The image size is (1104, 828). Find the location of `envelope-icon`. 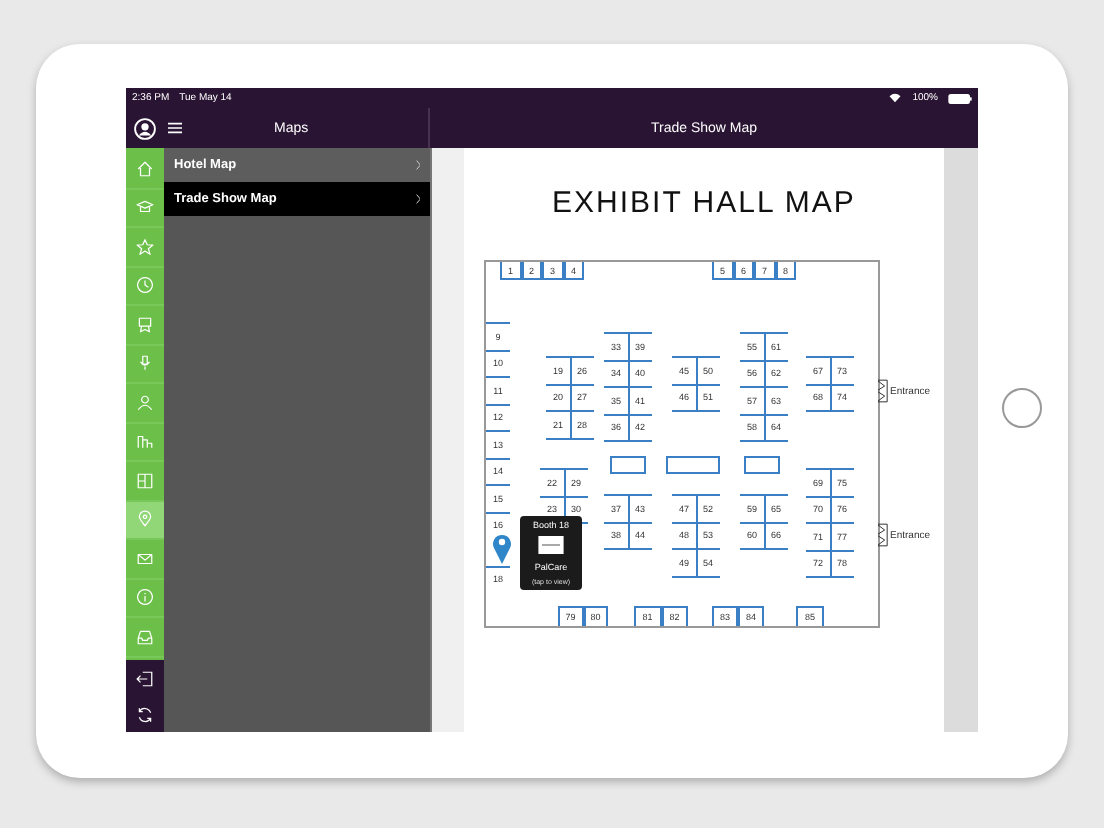

envelope-icon is located at coordinates (145, 558).